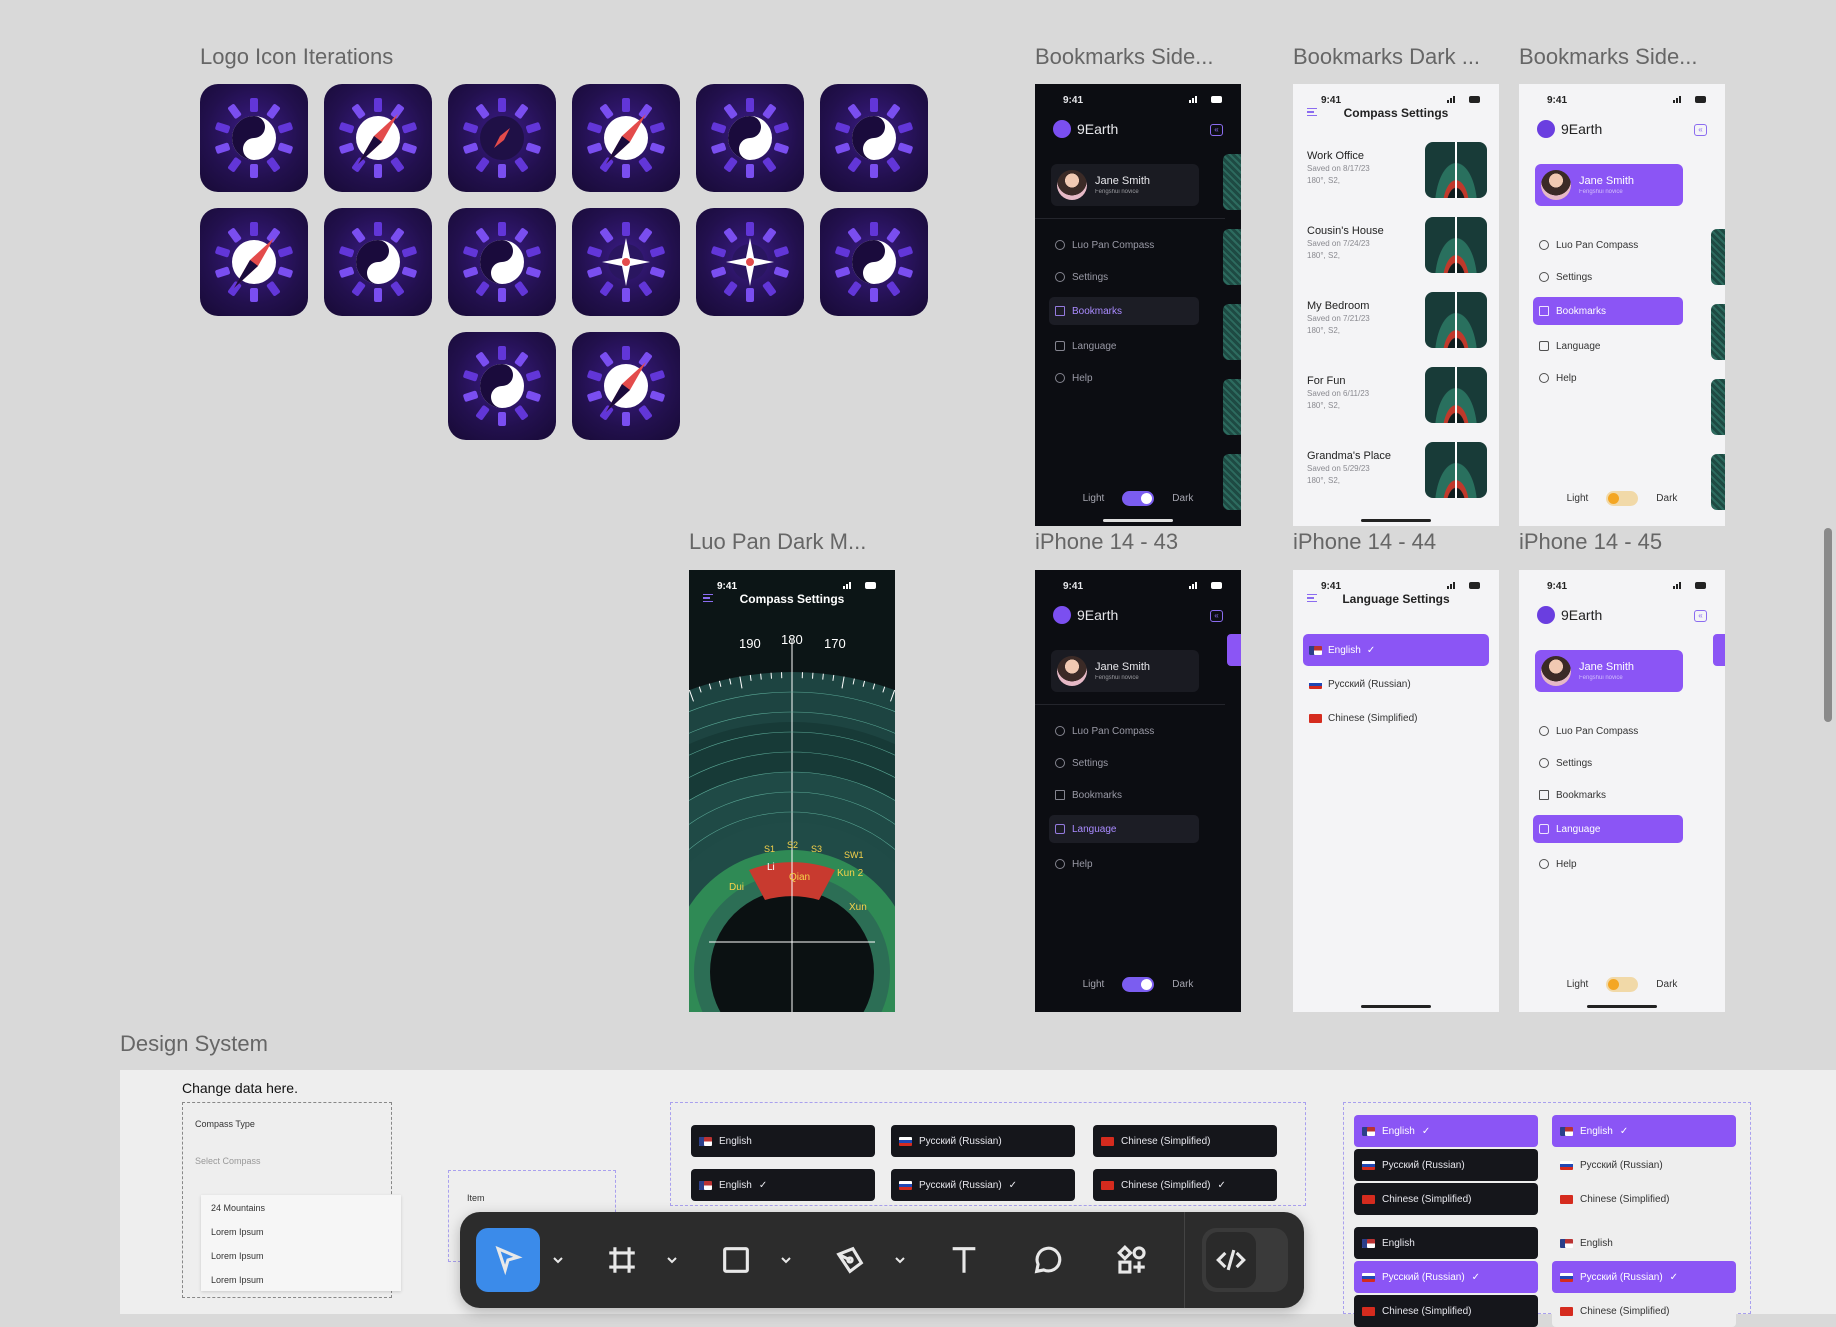 The image size is (1836, 1327). What do you see at coordinates (1446, 1243) in the screenshot?
I see `list-english: English` at bounding box center [1446, 1243].